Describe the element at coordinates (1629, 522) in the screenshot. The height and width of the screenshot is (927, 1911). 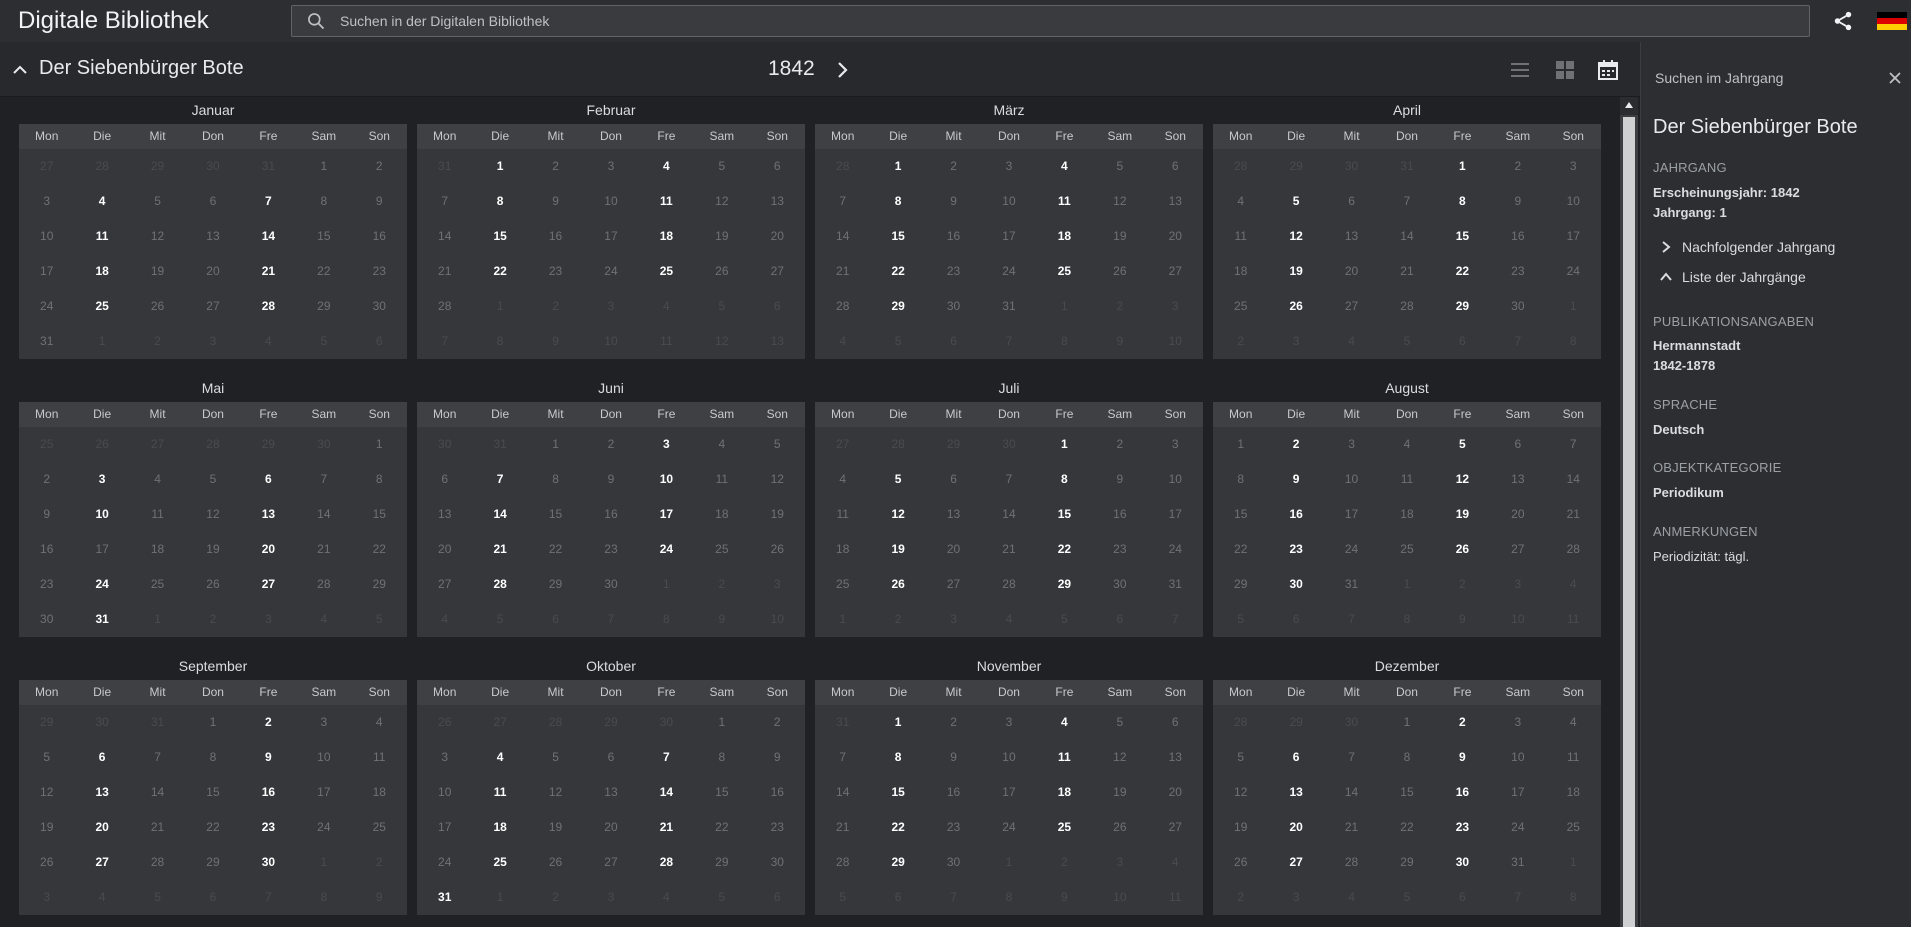
I see `scrollbar-thumb` at that location.